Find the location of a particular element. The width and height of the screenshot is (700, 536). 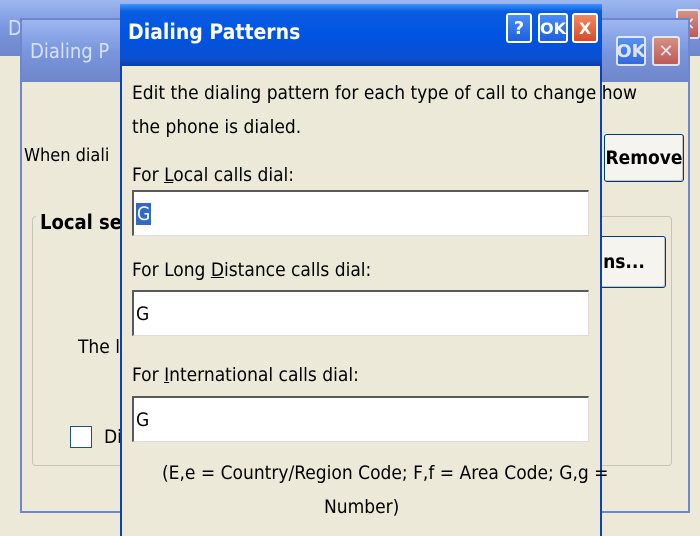

instructions-line-2: the phone is dialed. is located at coordinates (217, 127).